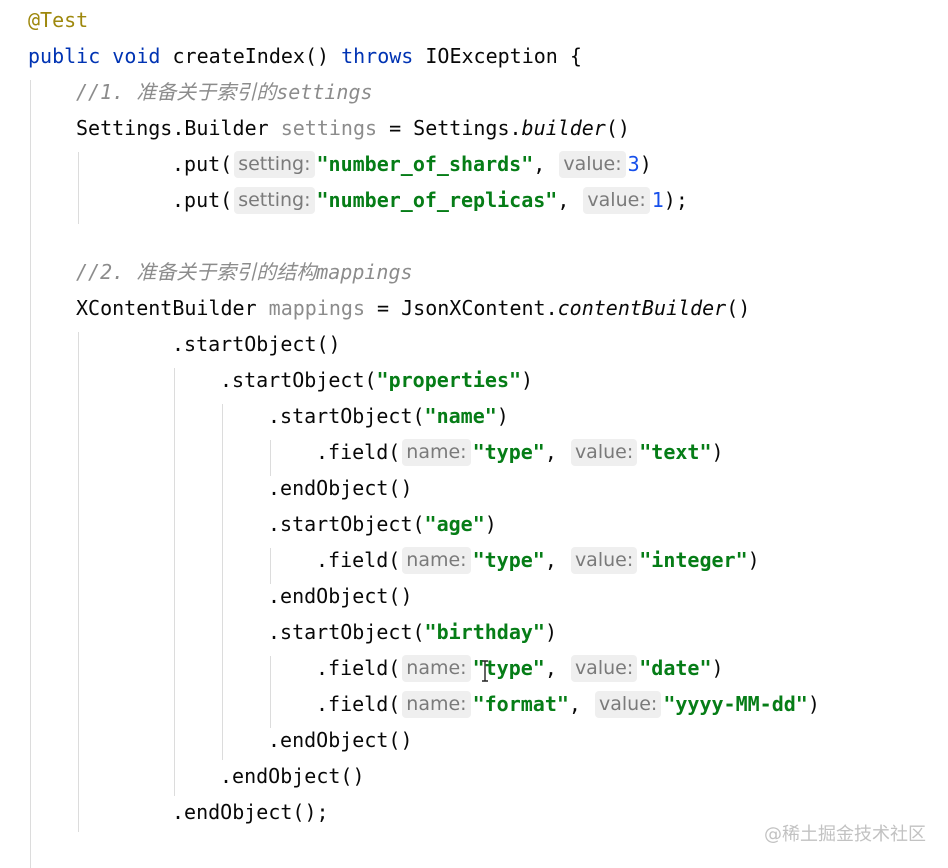  What do you see at coordinates (503, 56) in the screenshot?
I see `code-token: IOException {` at bounding box center [503, 56].